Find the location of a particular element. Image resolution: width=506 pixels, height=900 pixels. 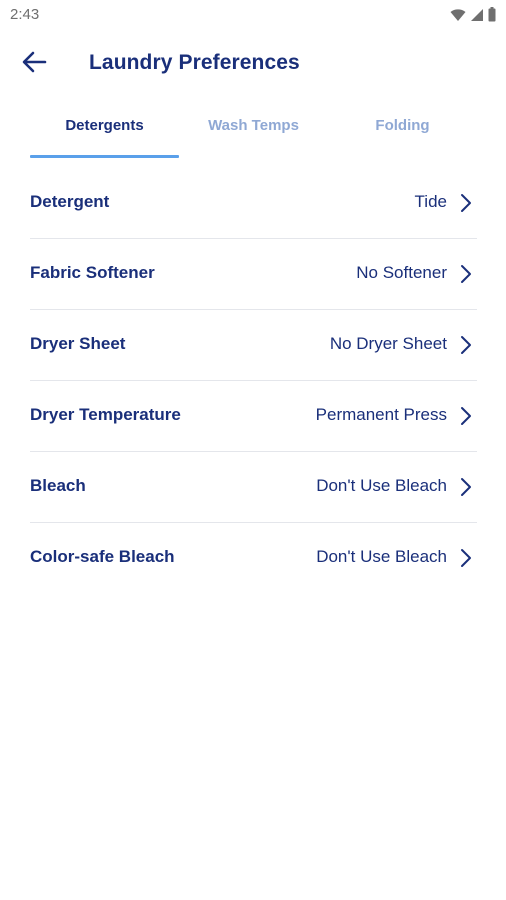

wifi-icon is located at coordinates (458, 15).